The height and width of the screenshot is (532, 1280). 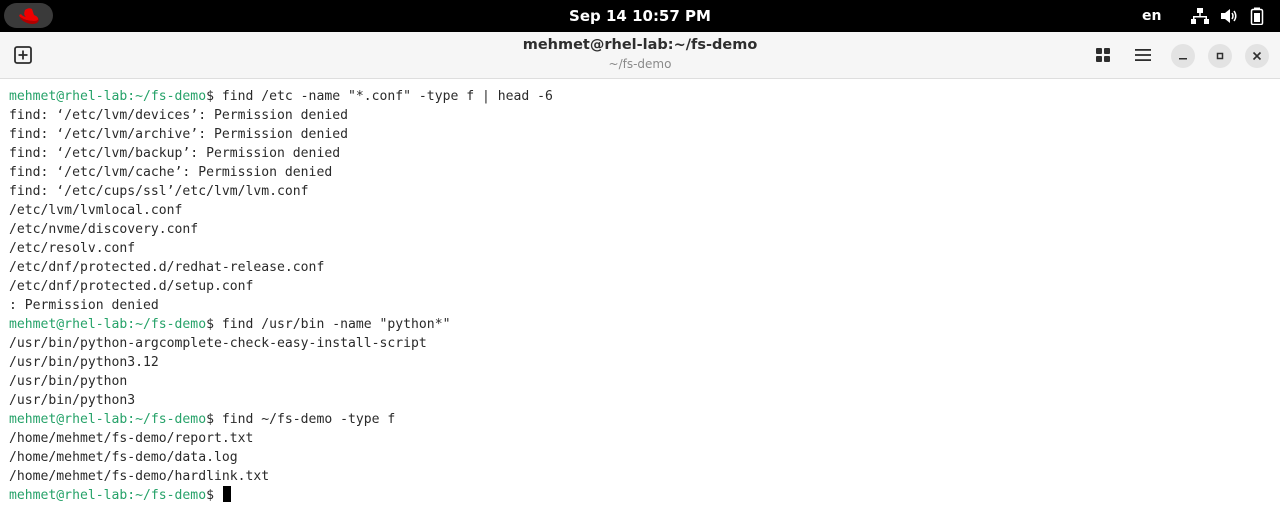 What do you see at coordinates (639, 476) in the screenshot?
I see `terminal-output-line: /home/mehmet/fs-demo/hardlink.txt` at bounding box center [639, 476].